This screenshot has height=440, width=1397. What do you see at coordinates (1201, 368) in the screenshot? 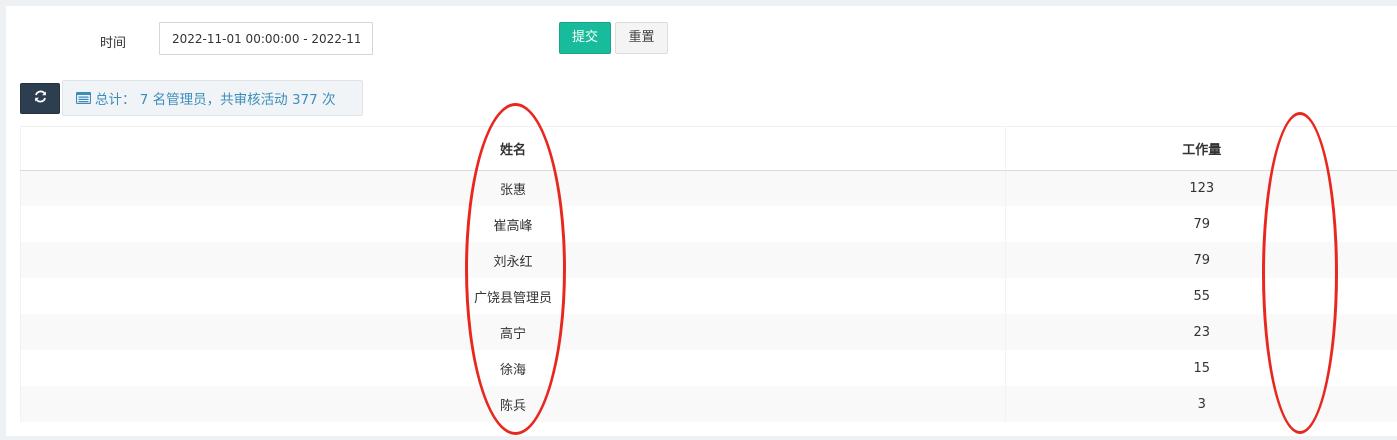
I see `workload-cell: 15` at bounding box center [1201, 368].